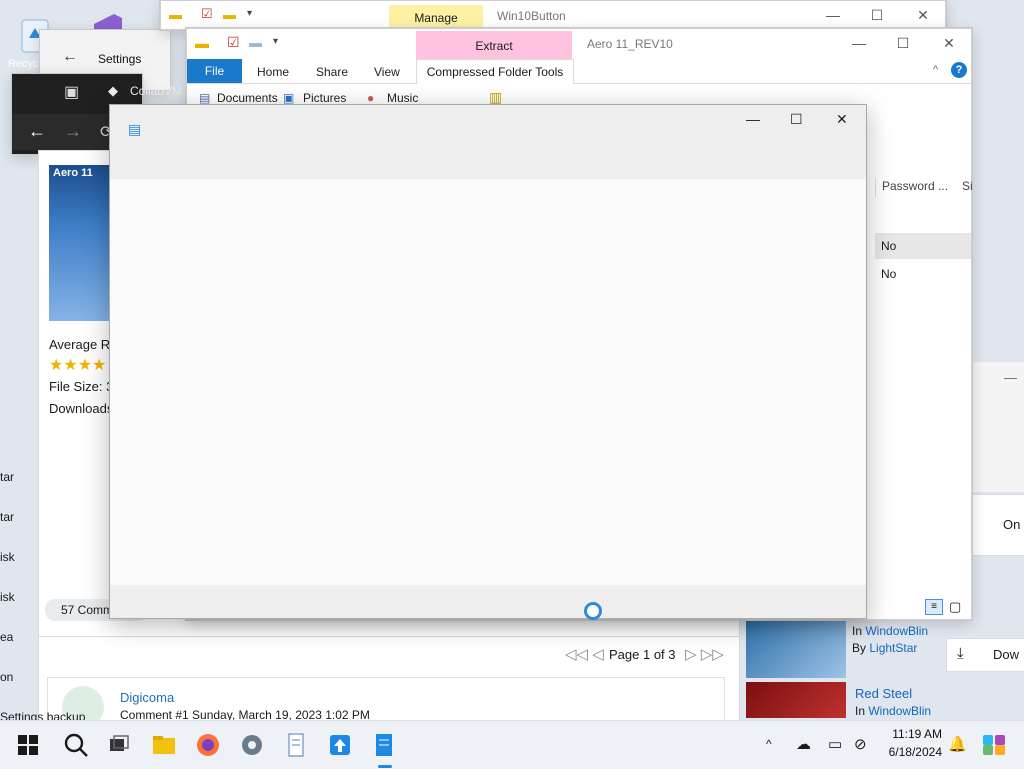 Image resolution: width=1024 pixels, height=769 pixels. Describe the element at coordinates (175, 14) in the screenshot. I see `folder-icon: ▬` at that location.